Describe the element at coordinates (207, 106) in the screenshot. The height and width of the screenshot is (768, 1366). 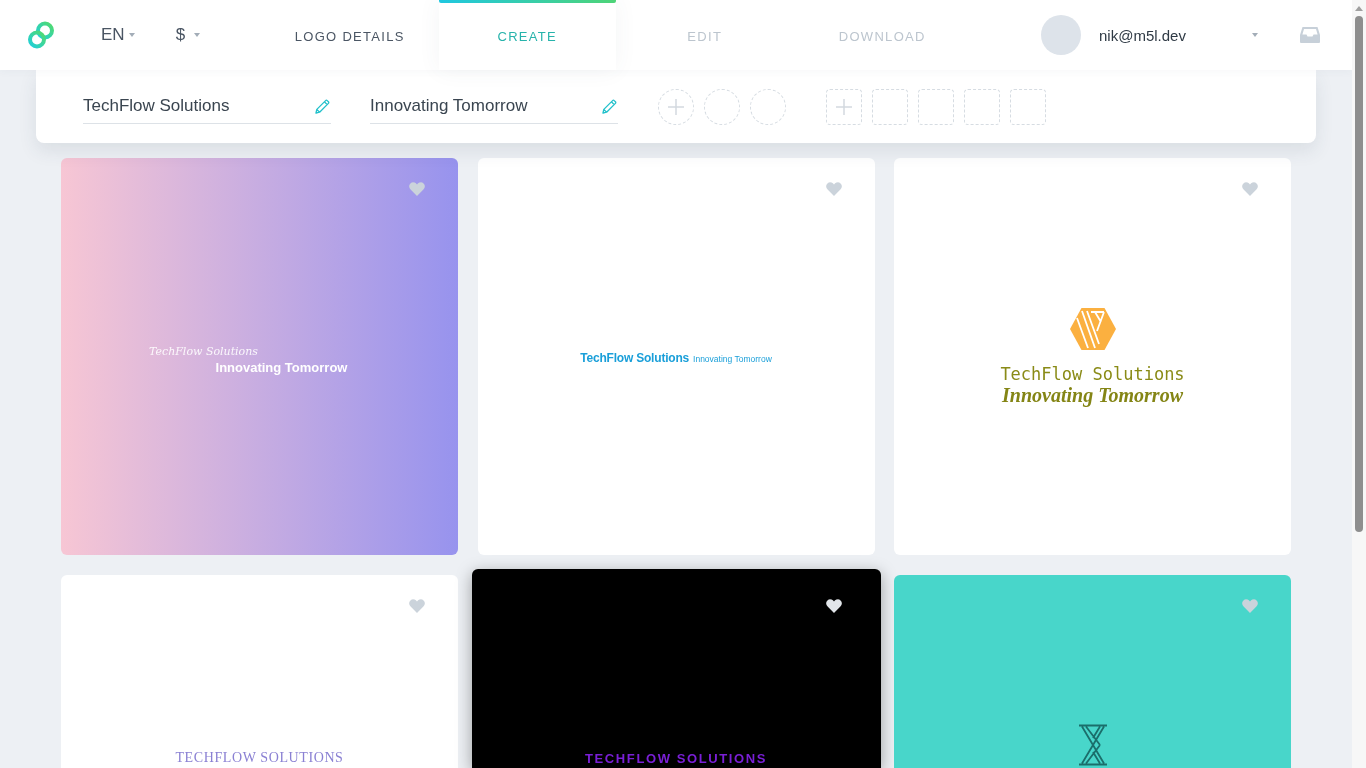
I see `company-name-field: TechFlow Solutions` at that location.